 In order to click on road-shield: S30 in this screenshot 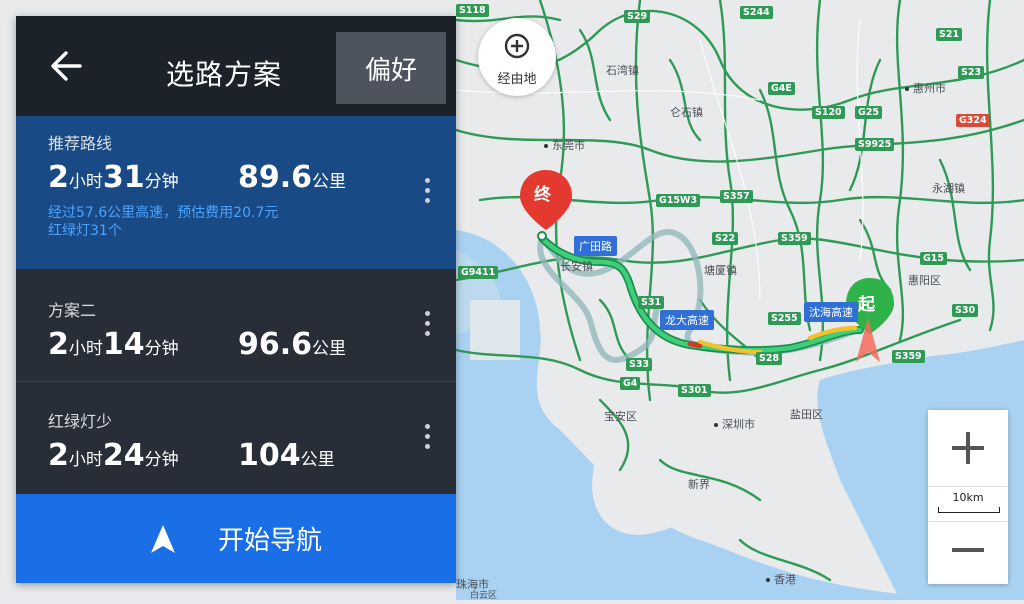, I will do `click(965, 310)`.